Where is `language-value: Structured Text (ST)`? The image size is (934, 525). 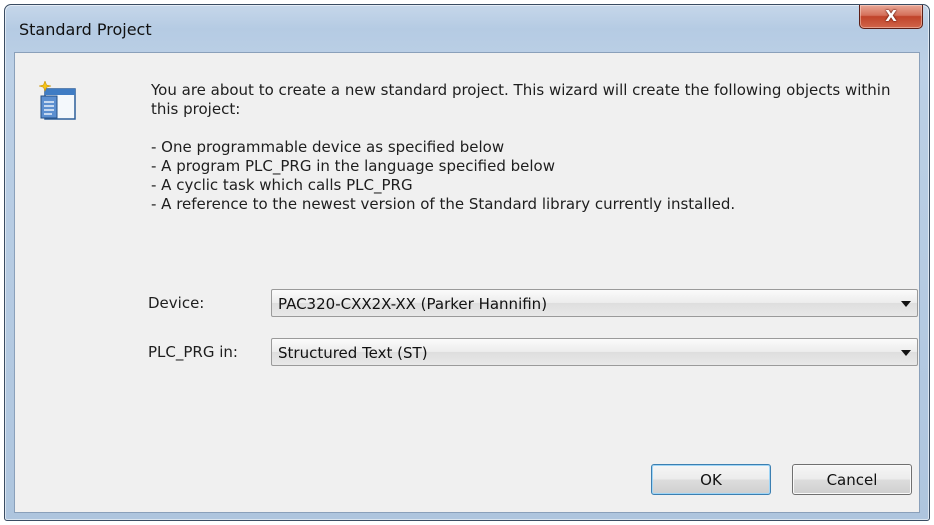
language-value: Structured Text (ST) is located at coordinates (353, 353).